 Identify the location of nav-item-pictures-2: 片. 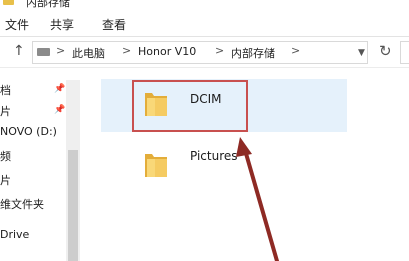
(5, 180).